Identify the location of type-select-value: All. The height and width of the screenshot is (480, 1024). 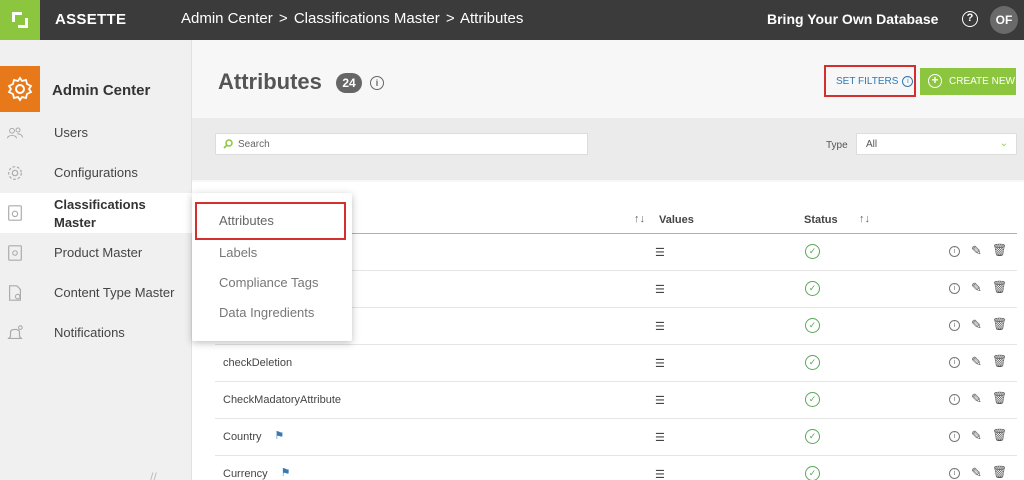
(872, 144).